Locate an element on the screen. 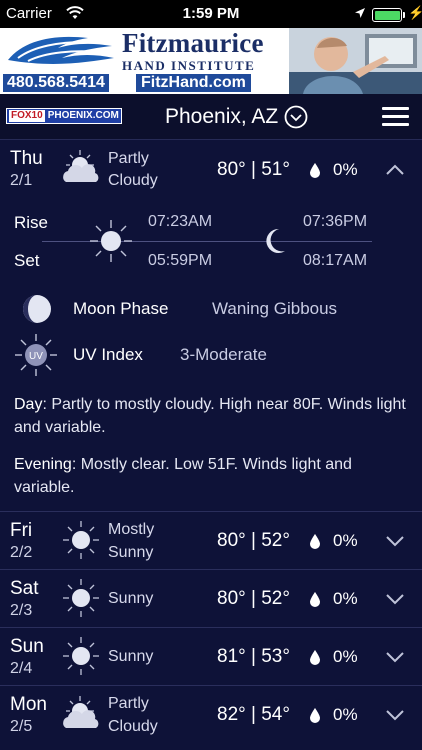 Image resolution: width=422 pixels, height=750 pixels. fox10-logo: FOX10 PHOENIX.COM is located at coordinates (64, 116).